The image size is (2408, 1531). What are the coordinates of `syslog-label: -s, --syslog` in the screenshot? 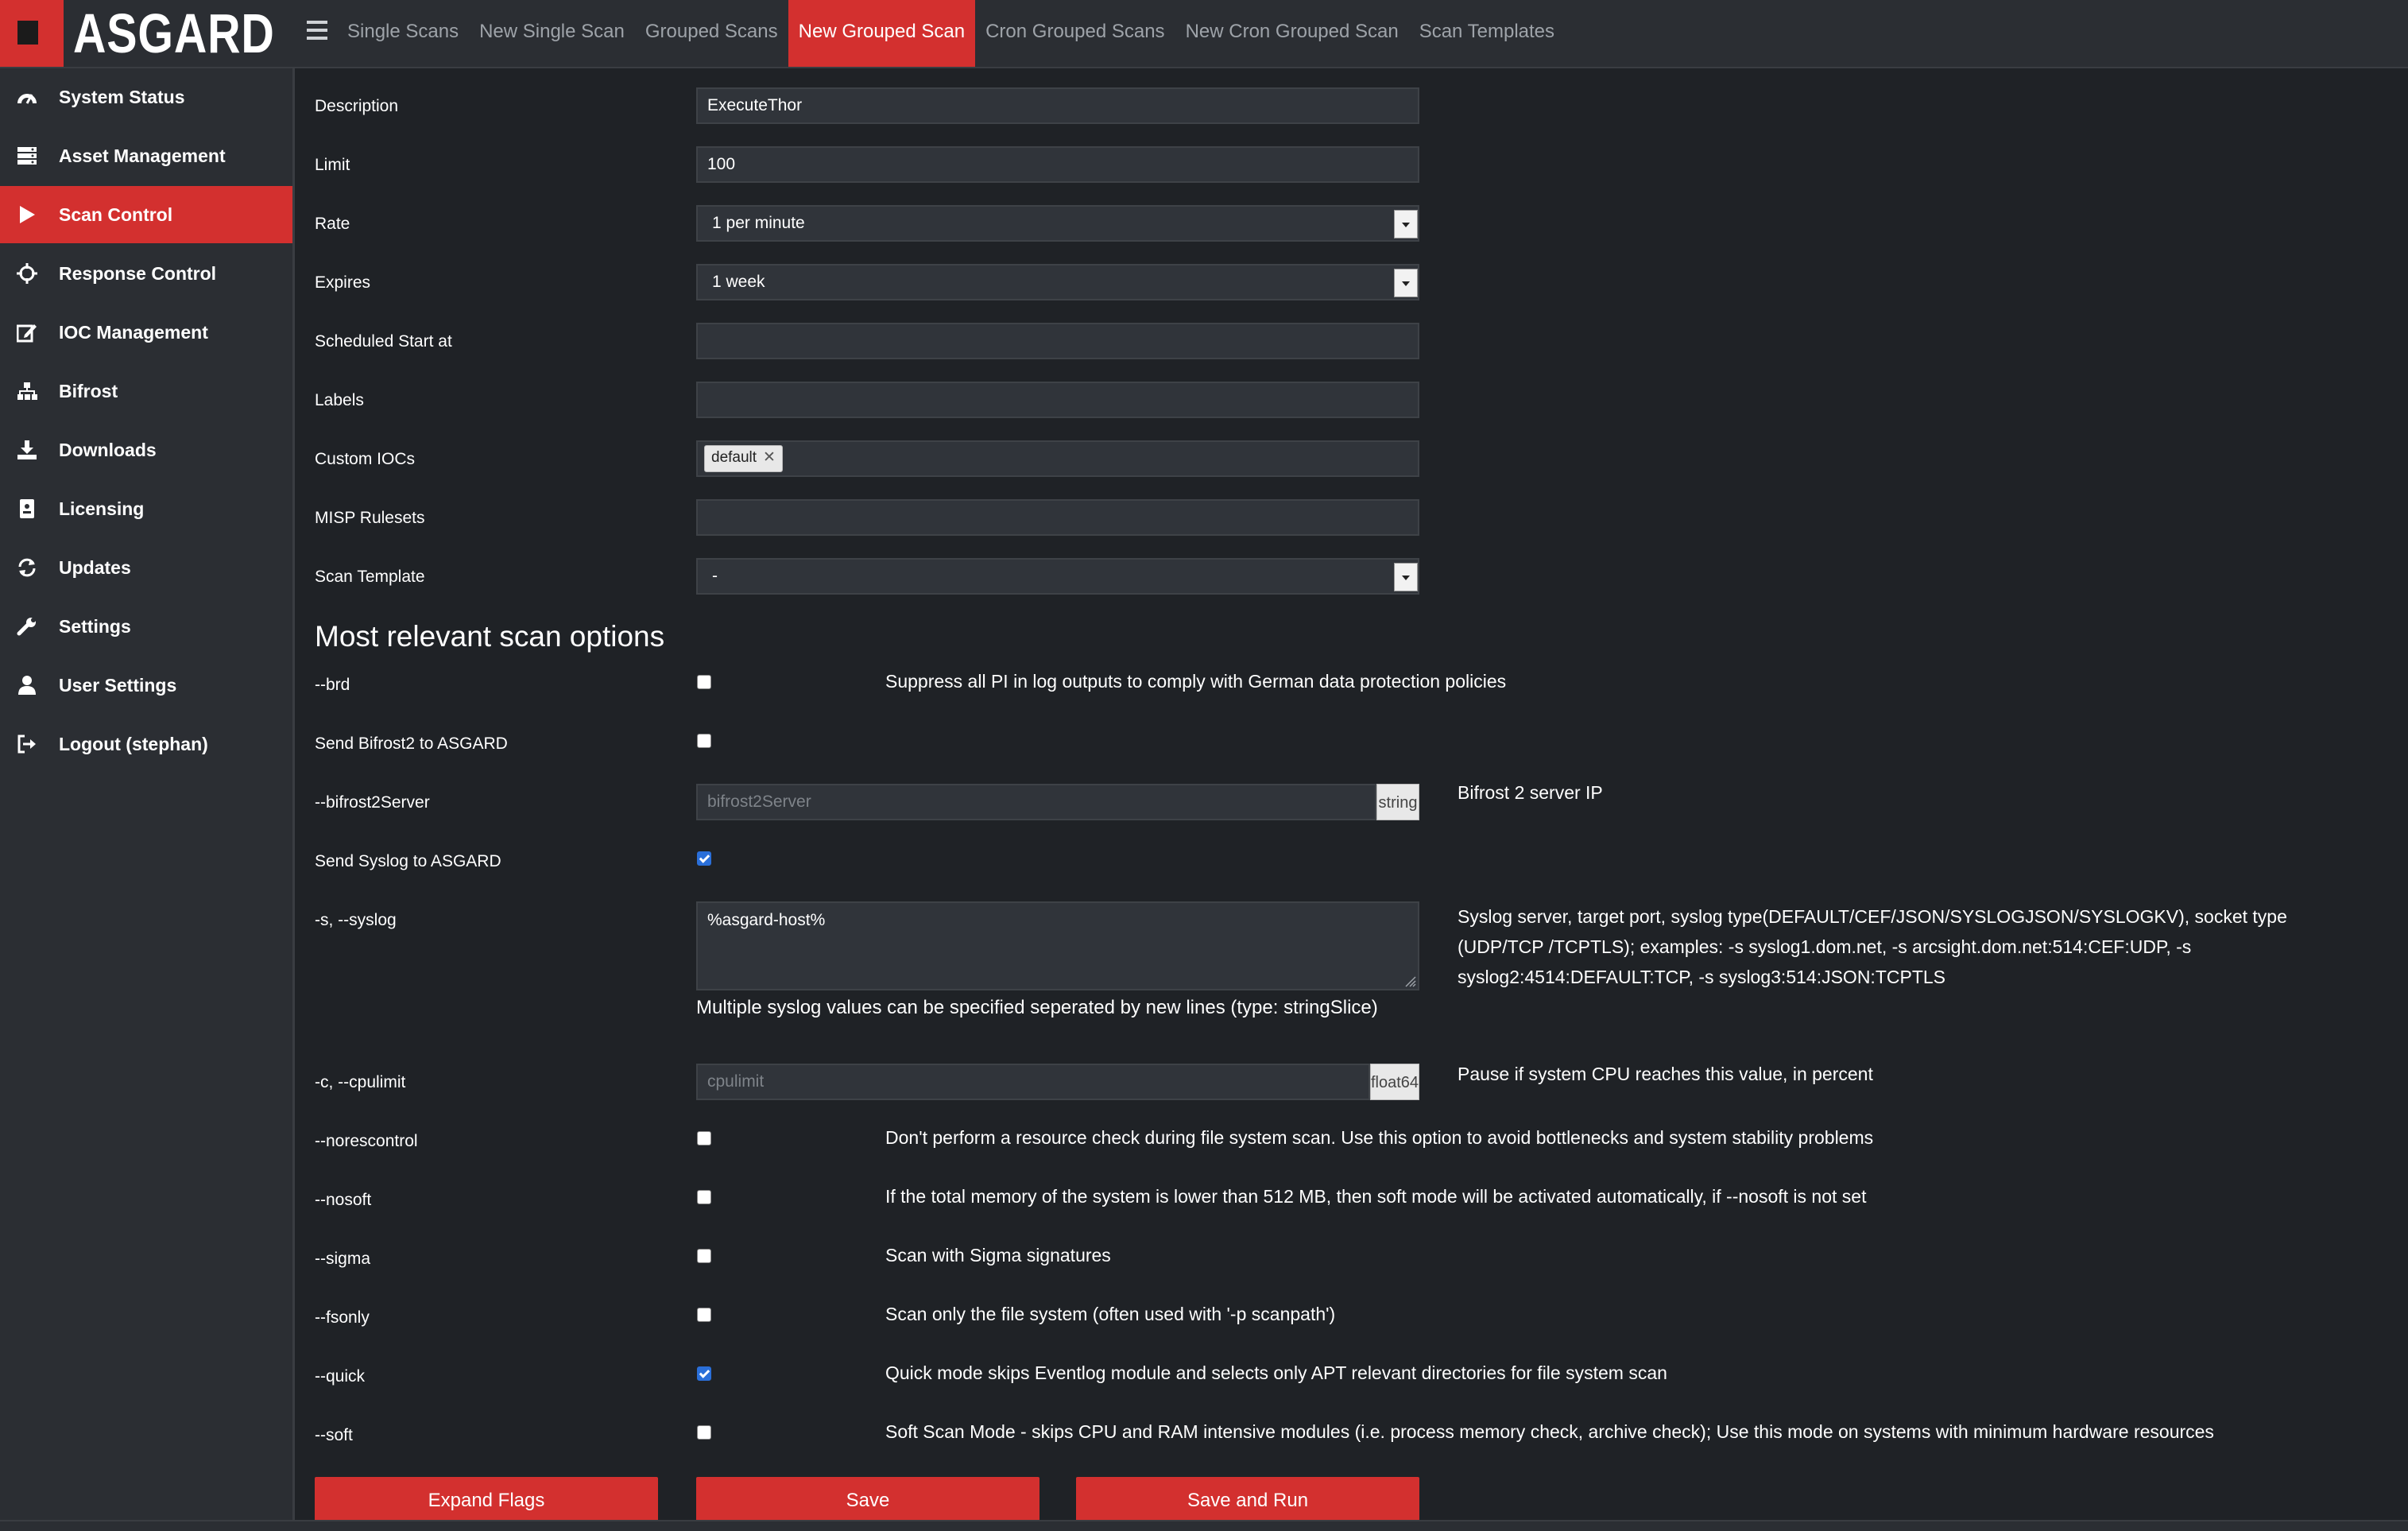 It's located at (356, 920).